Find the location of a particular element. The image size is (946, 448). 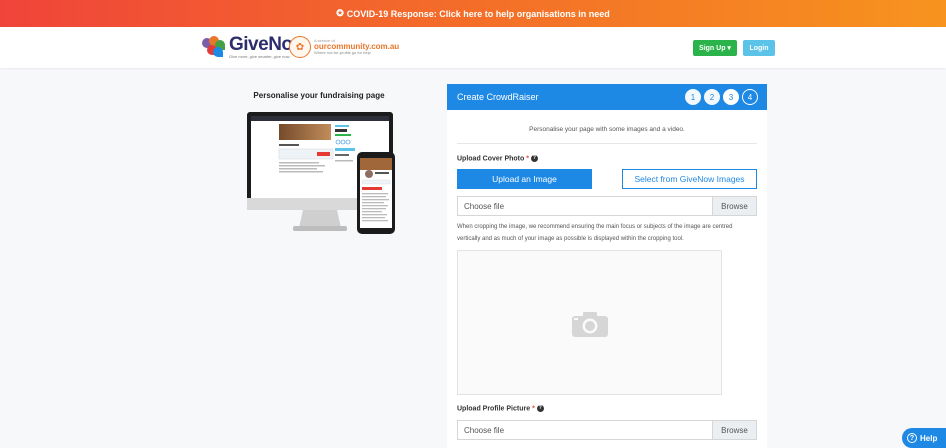

step-2: 2 is located at coordinates (712, 97).